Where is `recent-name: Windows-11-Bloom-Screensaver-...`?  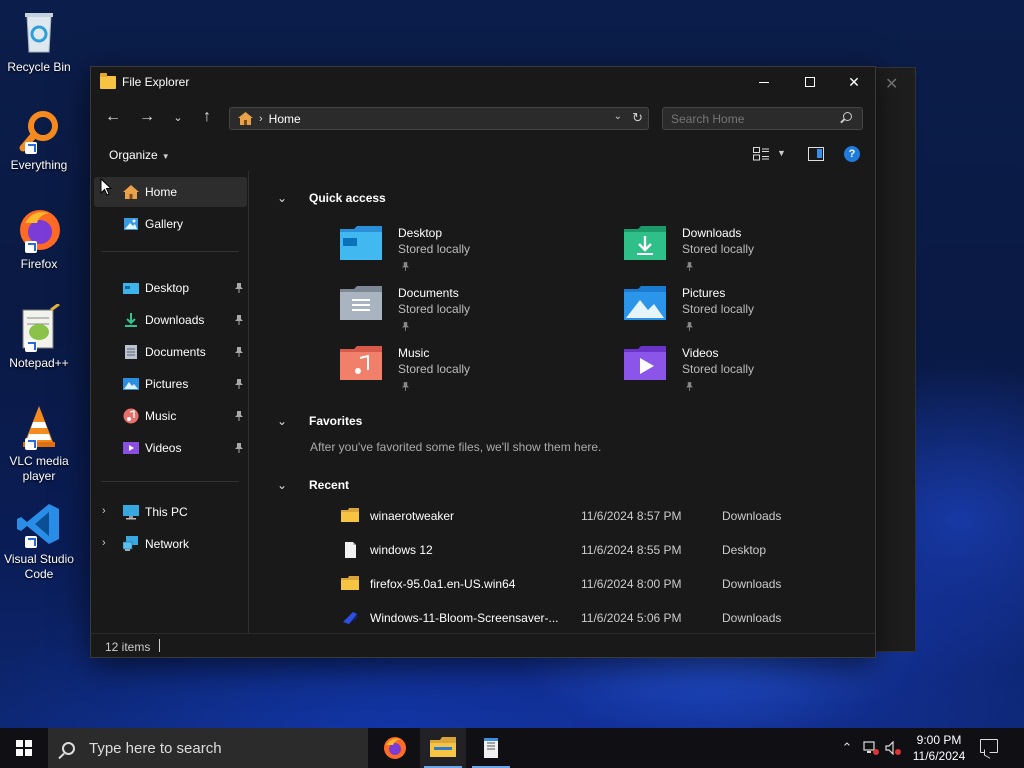 recent-name: Windows-11-Bloom-Screensaver-... is located at coordinates (464, 618).